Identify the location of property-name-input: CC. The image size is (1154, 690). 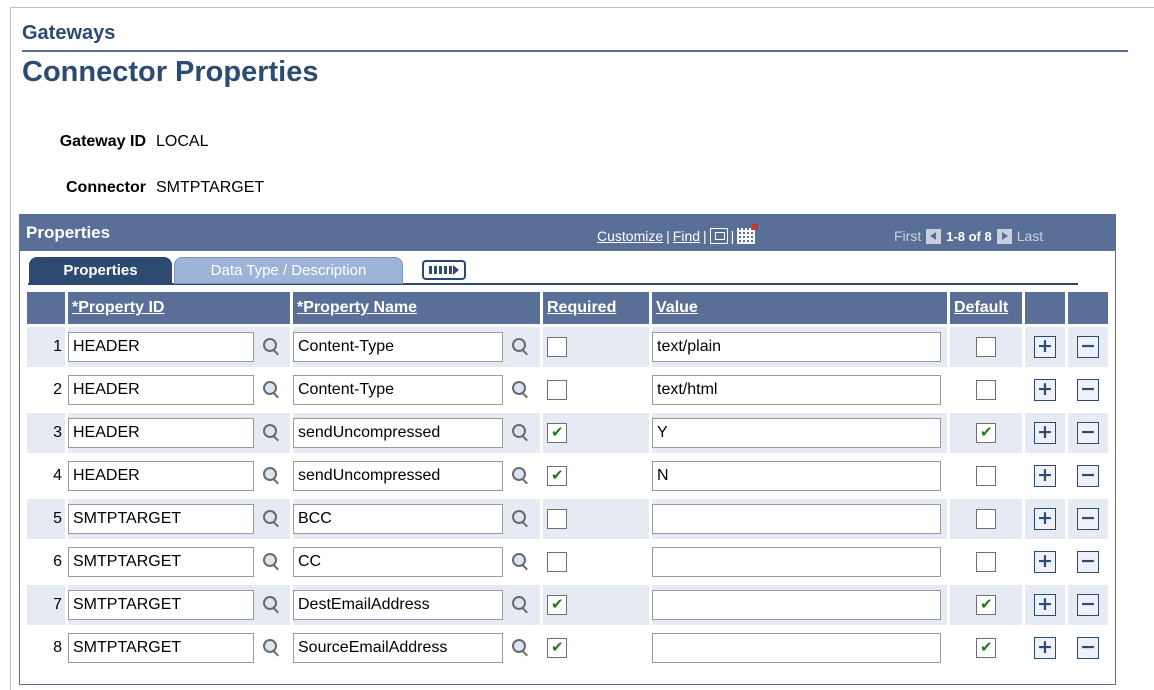
(398, 562).